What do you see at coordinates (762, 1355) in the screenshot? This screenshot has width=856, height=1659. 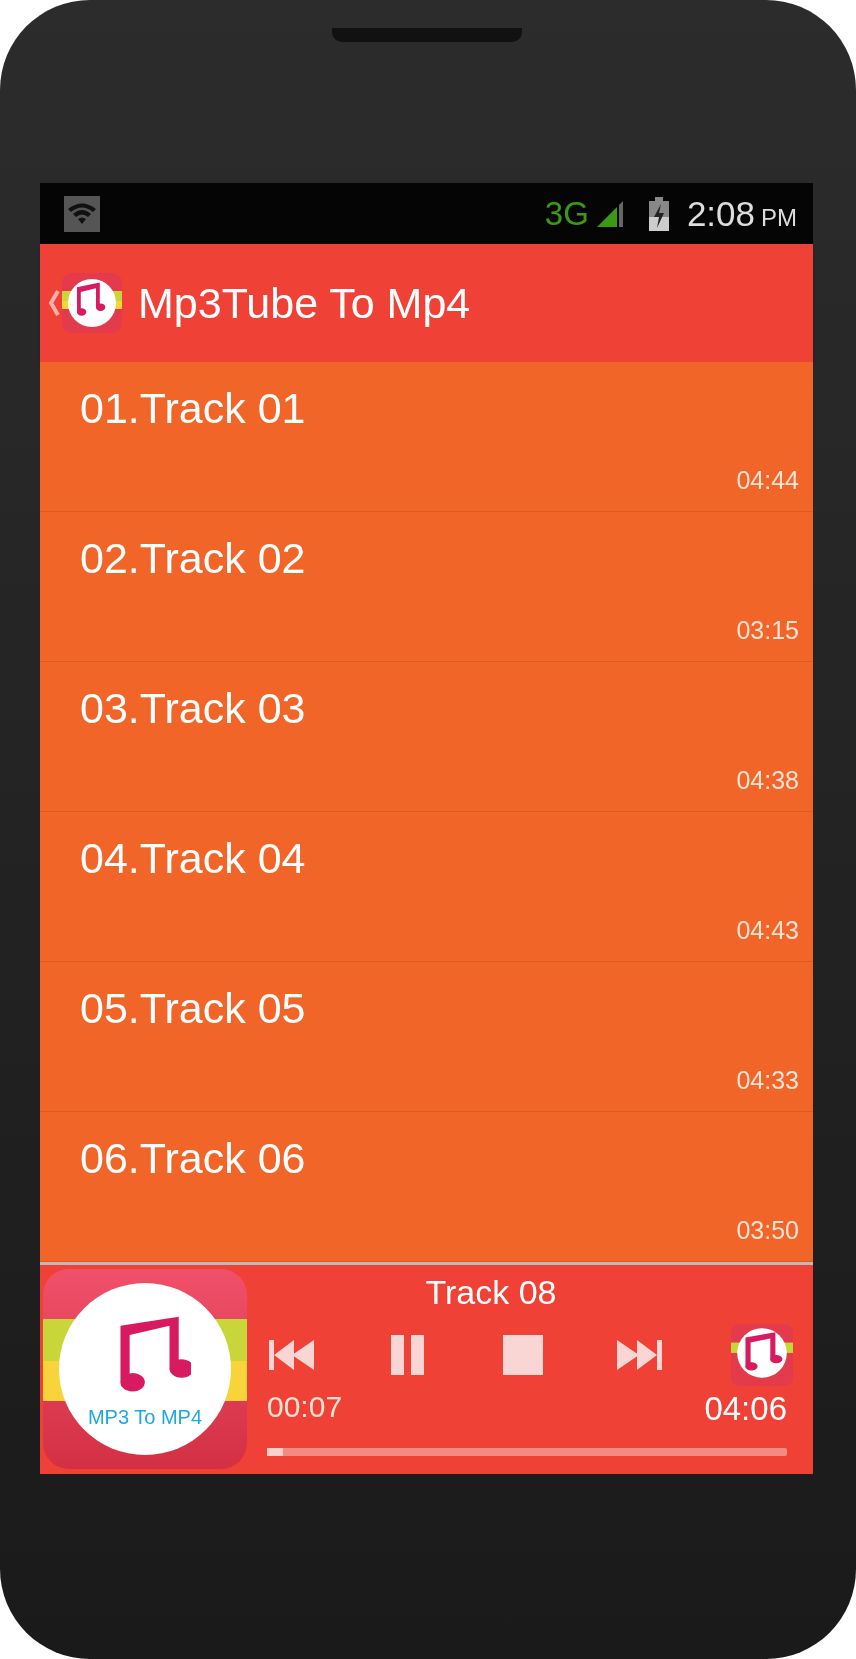 I see `app-logo-icon` at bounding box center [762, 1355].